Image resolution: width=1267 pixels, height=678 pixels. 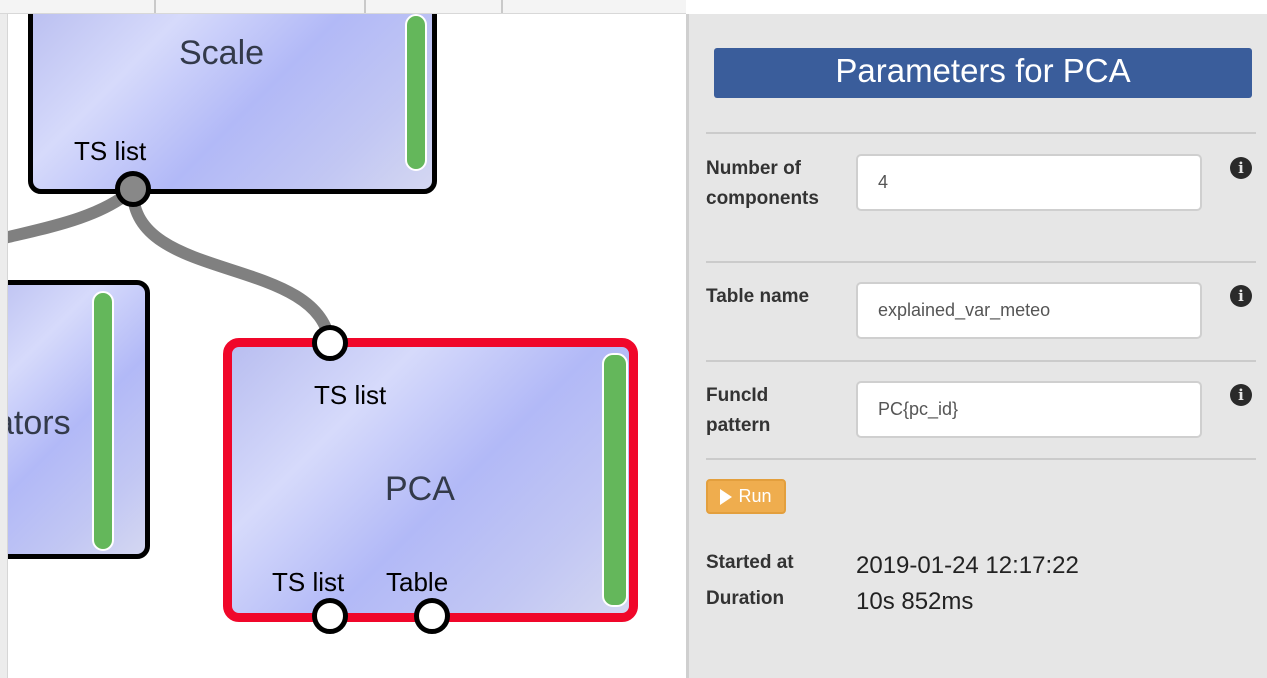 What do you see at coordinates (738, 410) in the screenshot?
I see `param-label: FuncId pattern` at bounding box center [738, 410].